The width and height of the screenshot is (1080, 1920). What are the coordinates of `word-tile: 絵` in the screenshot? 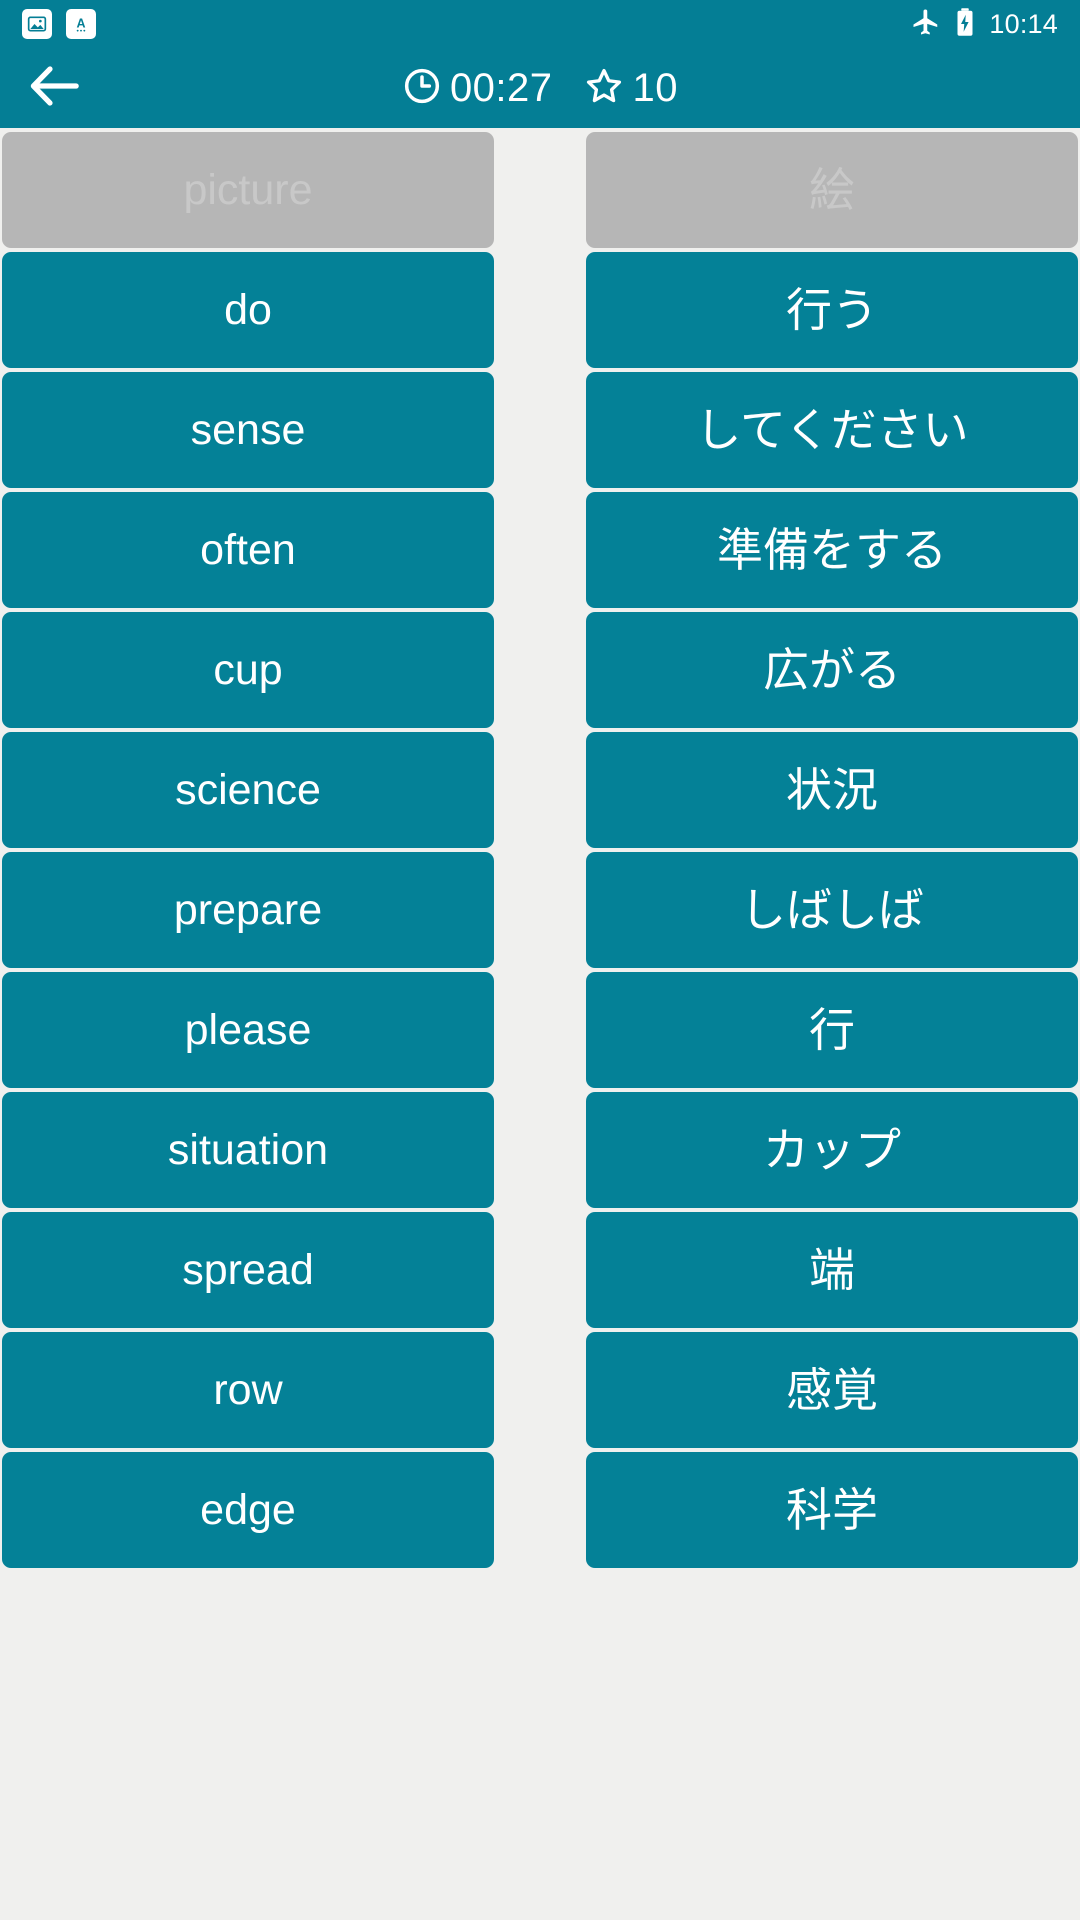 It's located at (832, 190).